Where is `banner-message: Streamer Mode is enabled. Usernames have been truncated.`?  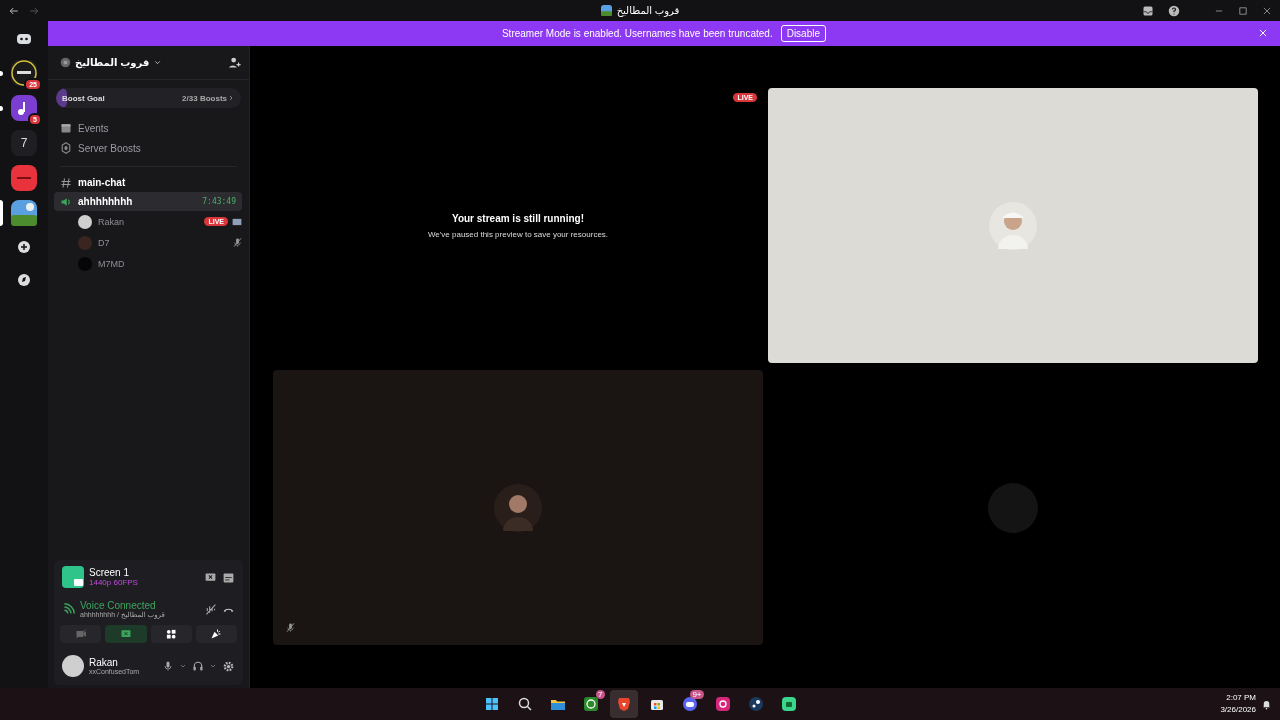 banner-message: Streamer Mode is enabled. Usernames have been truncated. is located at coordinates (637, 33).